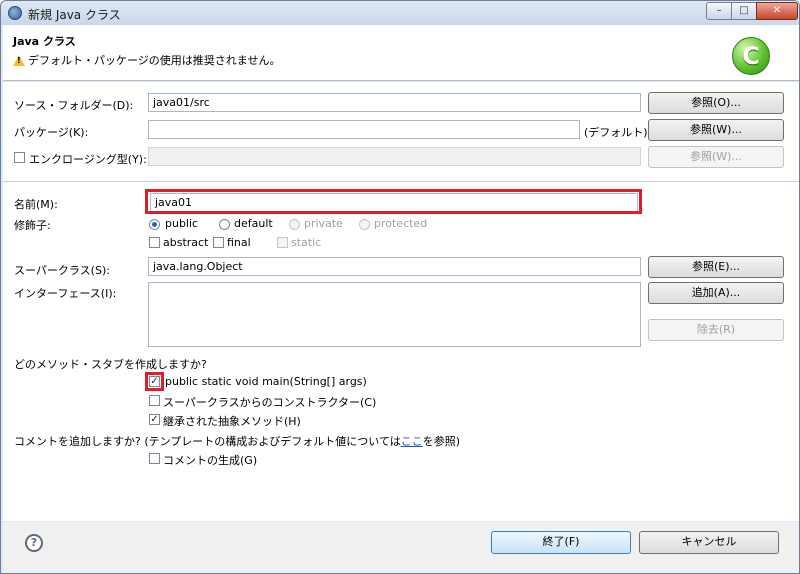 The height and width of the screenshot is (574, 800). Describe the element at coordinates (719, 11) in the screenshot. I see `minimize-button: –` at that location.